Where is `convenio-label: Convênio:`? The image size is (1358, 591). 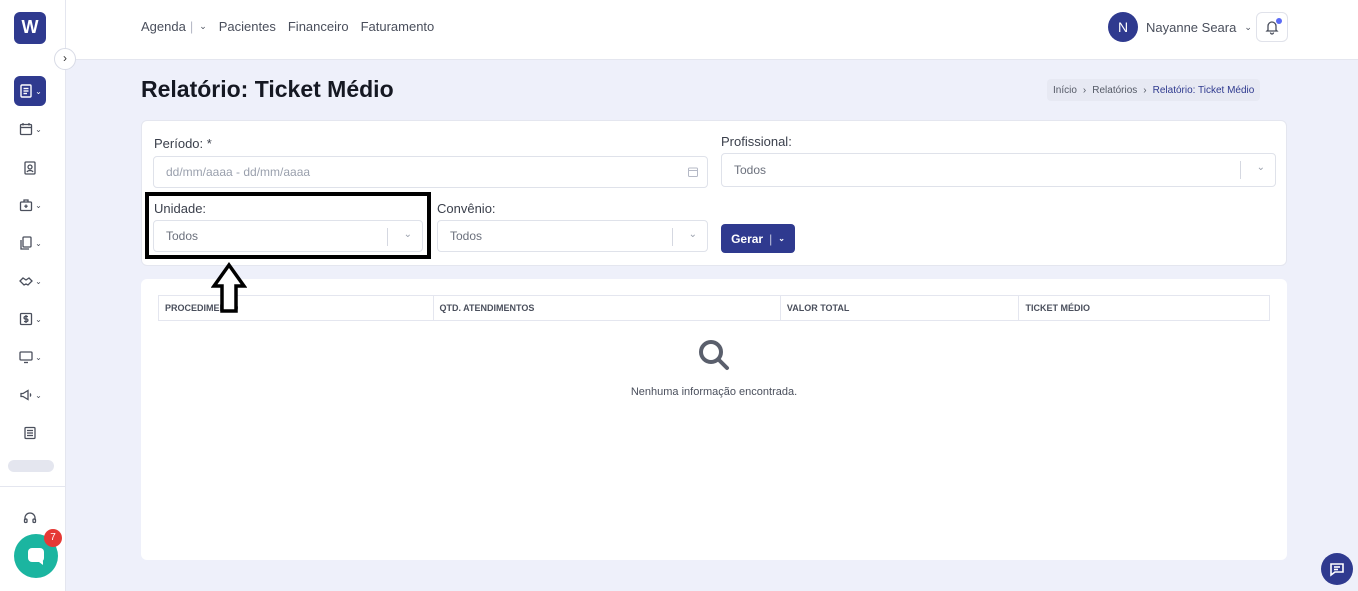 convenio-label: Convênio: is located at coordinates (466, 208).